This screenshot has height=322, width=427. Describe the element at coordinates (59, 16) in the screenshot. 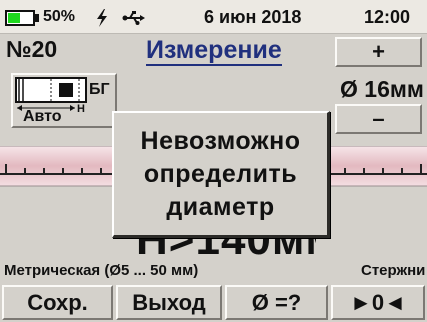

I see `battery-percent: 50%` at that location.